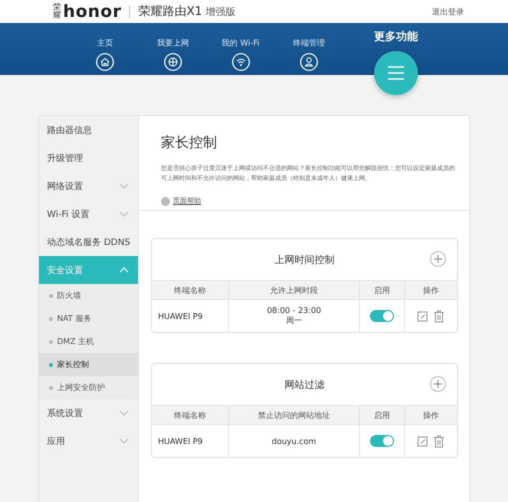 This screenshot has height=502, width=508. I want to click on nav-tab: 更多功能, so click(396, 36).